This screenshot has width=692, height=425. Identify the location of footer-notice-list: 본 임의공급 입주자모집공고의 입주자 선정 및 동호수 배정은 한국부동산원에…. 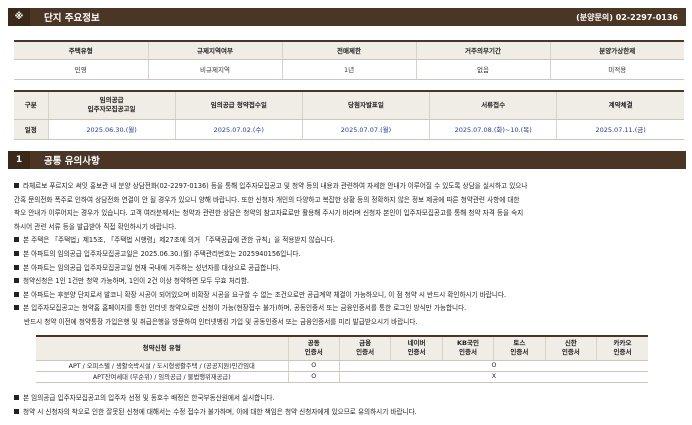
(348, 405).